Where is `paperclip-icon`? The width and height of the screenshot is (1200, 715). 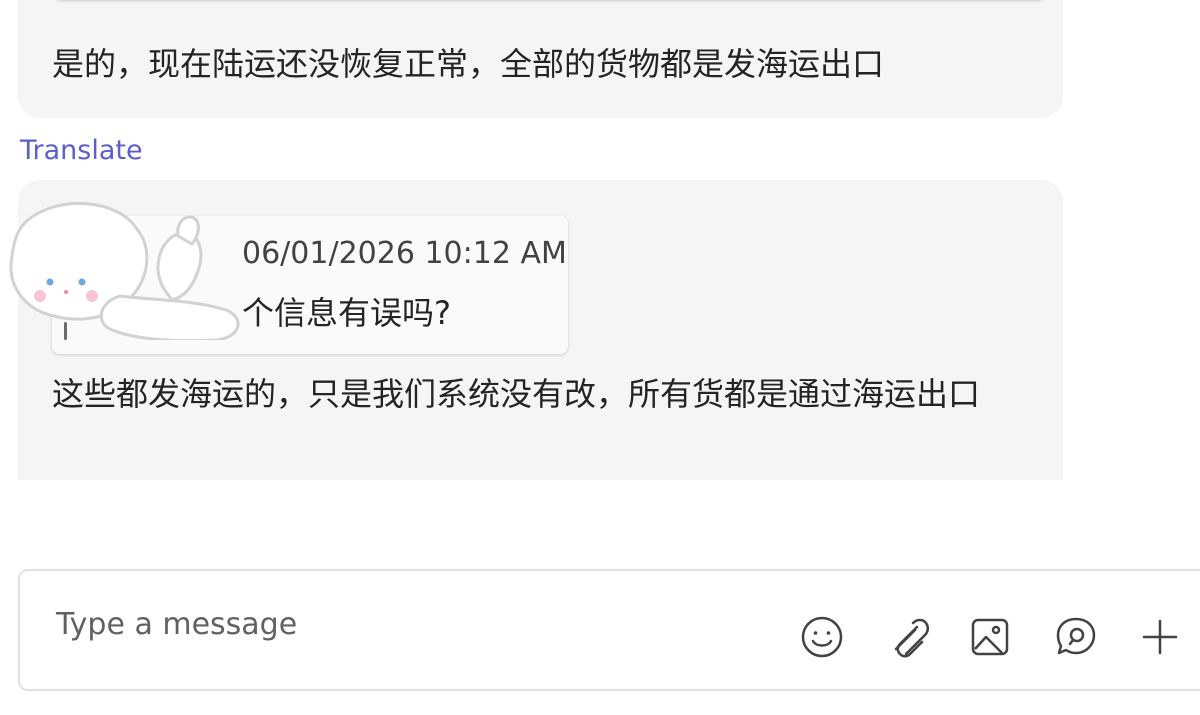
paperclip-icon is located at coordinates (906, 637).